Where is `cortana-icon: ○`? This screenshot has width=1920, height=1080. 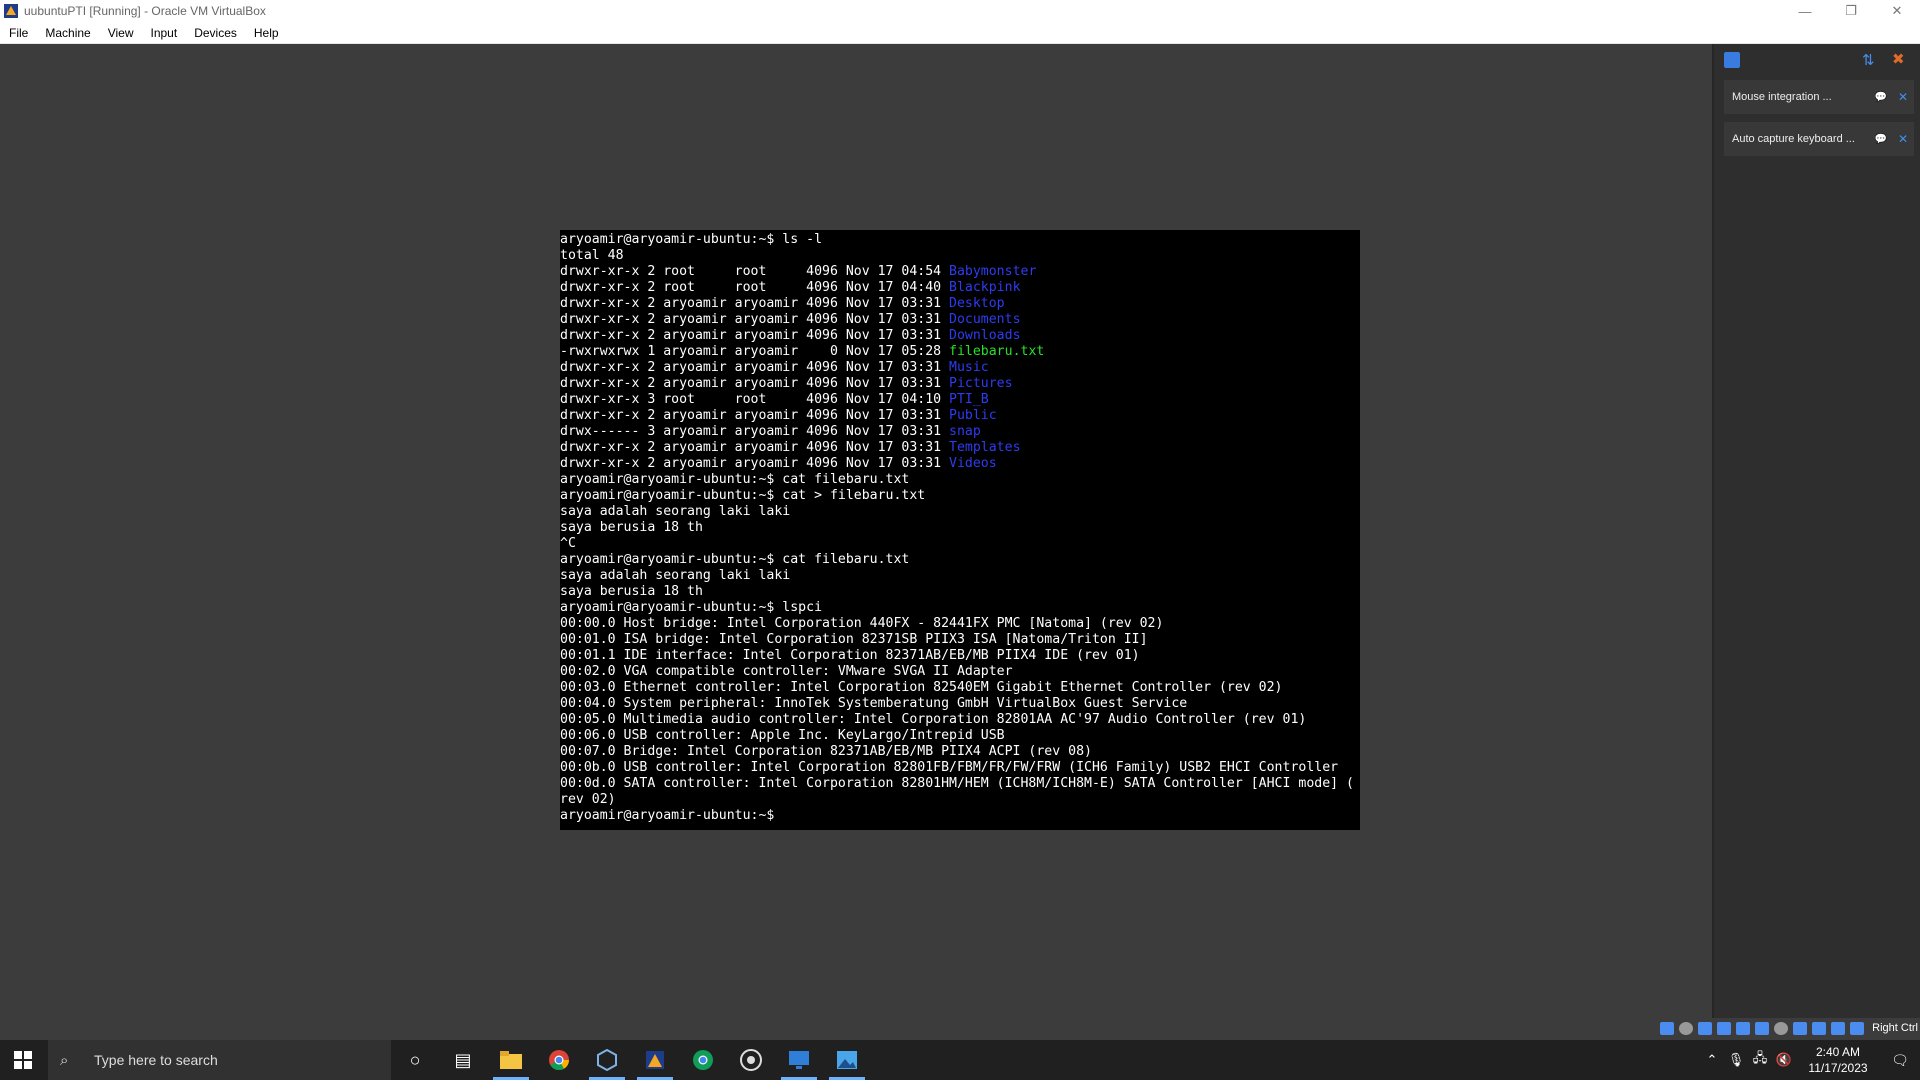 cortana-icon: ○ is located at coordinates (415, 1060).